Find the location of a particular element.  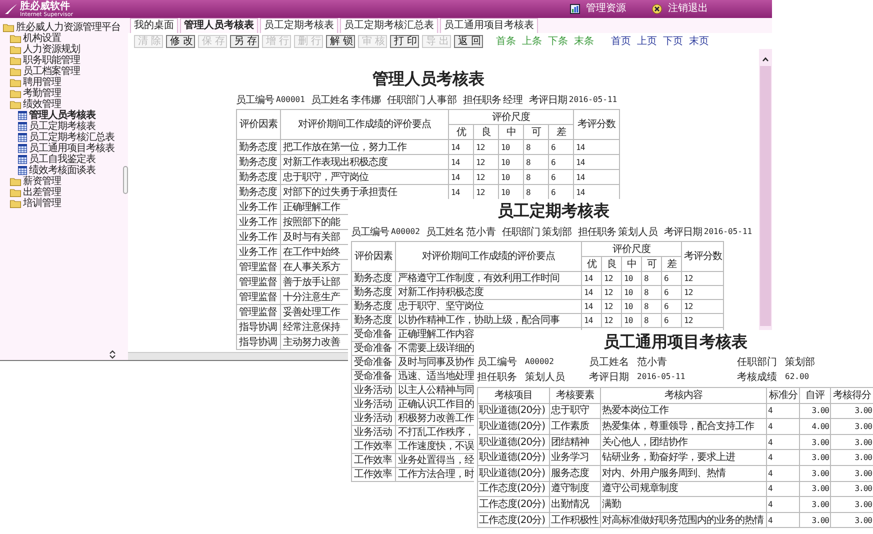

sidebar-item: 机构设置 is located at coordinates (61, 38).